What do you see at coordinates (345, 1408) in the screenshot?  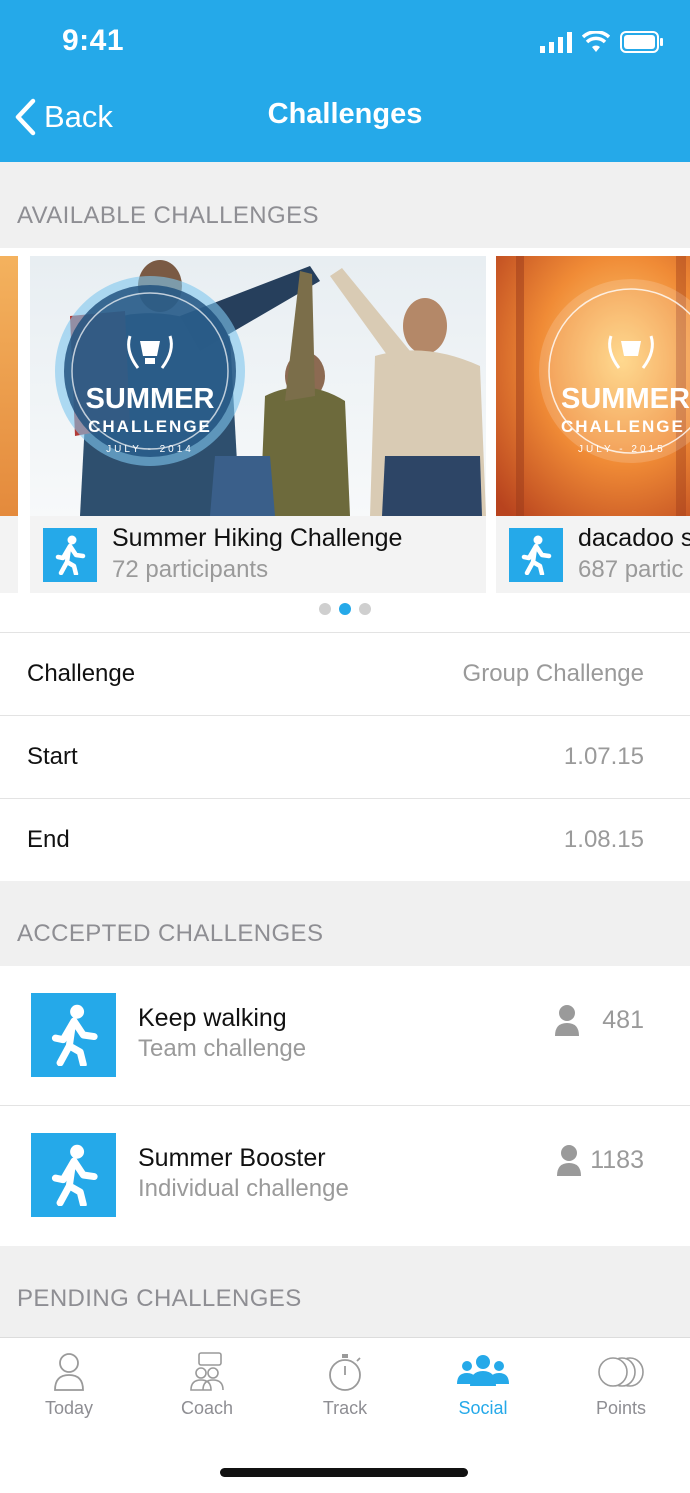 I see `tab-label: Track` at bounding box center [345, 1408].